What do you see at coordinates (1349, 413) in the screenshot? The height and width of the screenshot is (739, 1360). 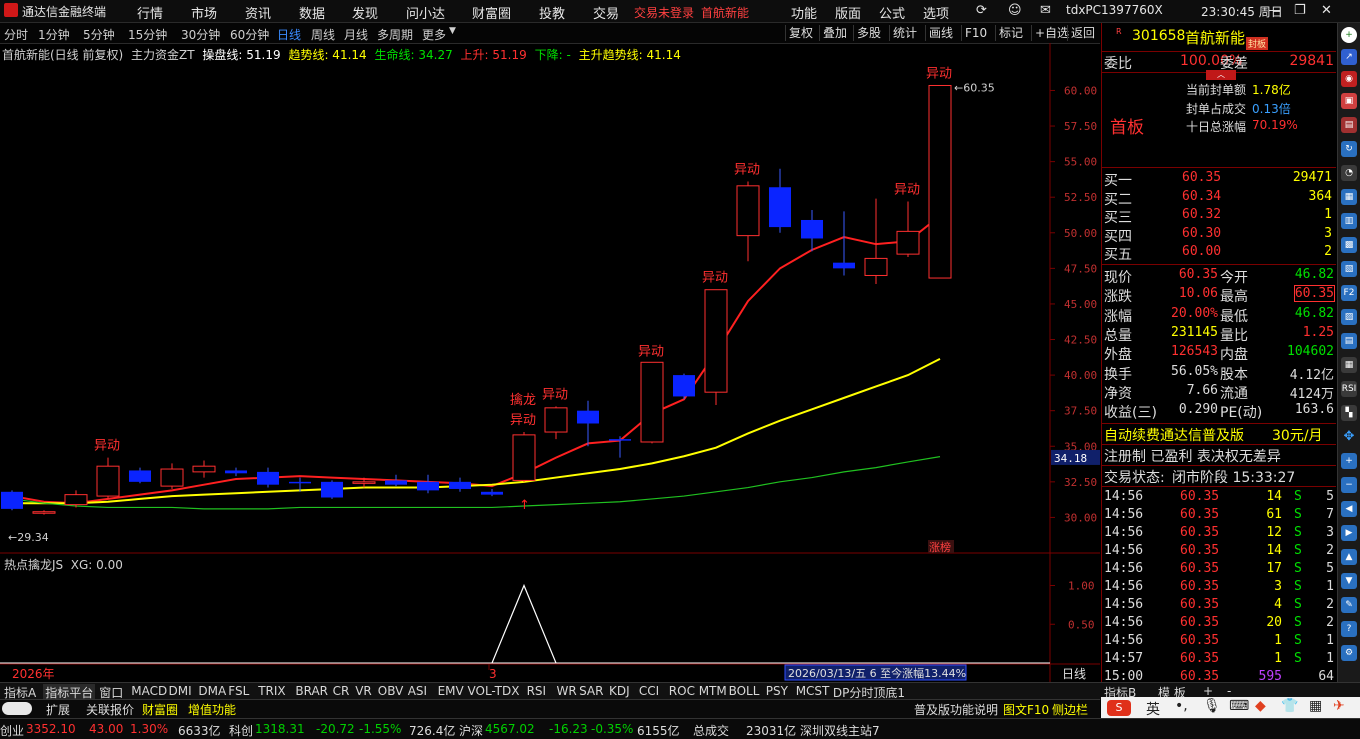 I see `tool-icon-17: ▚` at bounding box center [1349, 413].